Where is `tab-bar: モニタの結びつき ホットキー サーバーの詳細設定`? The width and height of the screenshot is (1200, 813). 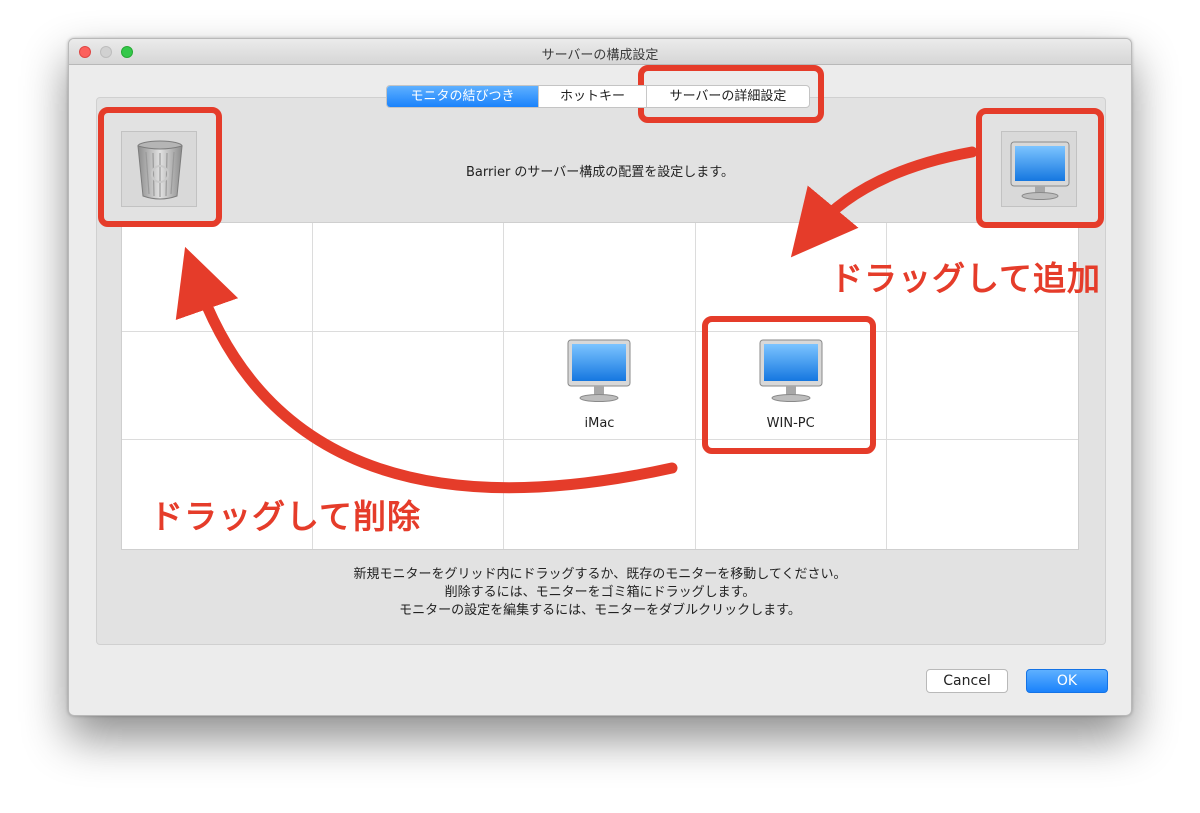 tab-bar: モニタの結びつき ホットキー サーバーの詳細設定 is located at coordinates (598, 96).